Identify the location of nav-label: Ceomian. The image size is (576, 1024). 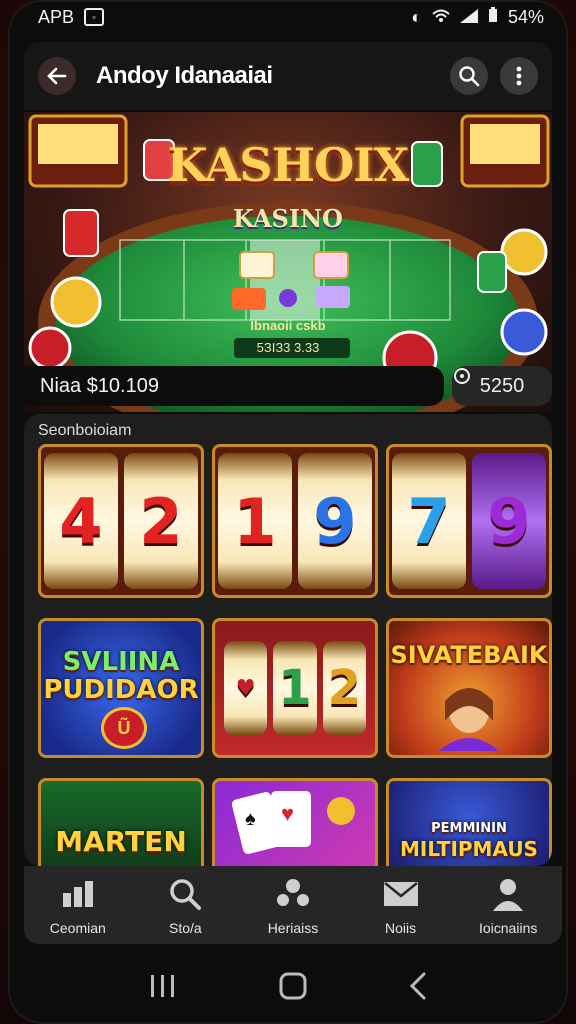
(77, 928).